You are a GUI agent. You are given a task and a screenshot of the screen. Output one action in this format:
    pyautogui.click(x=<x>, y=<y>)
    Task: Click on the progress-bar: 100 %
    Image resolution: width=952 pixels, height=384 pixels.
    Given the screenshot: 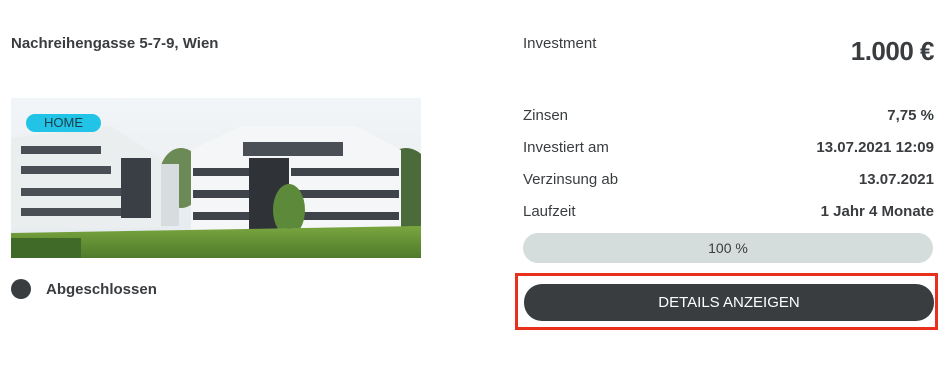 What is the action you would take?
    pyautogui.click(x=728, y=248)
    